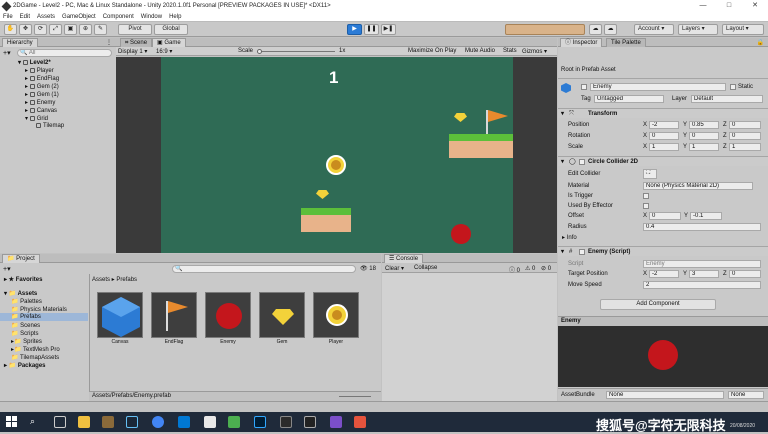  Describe the element at coordinates (729, 6) in the screenshot. I see `maximize-button: □` at that location.